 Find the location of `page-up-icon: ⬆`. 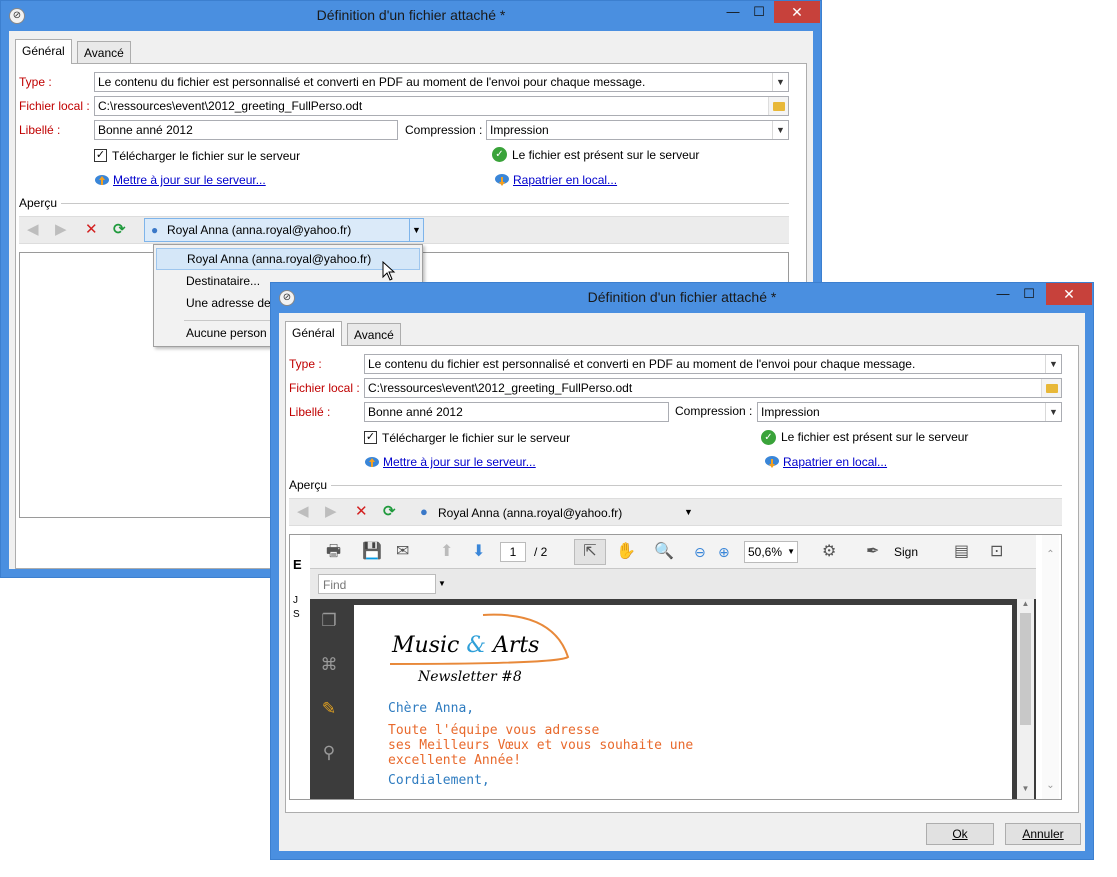

page-up-icon: ⬆ is located at coordinates (446, 552).